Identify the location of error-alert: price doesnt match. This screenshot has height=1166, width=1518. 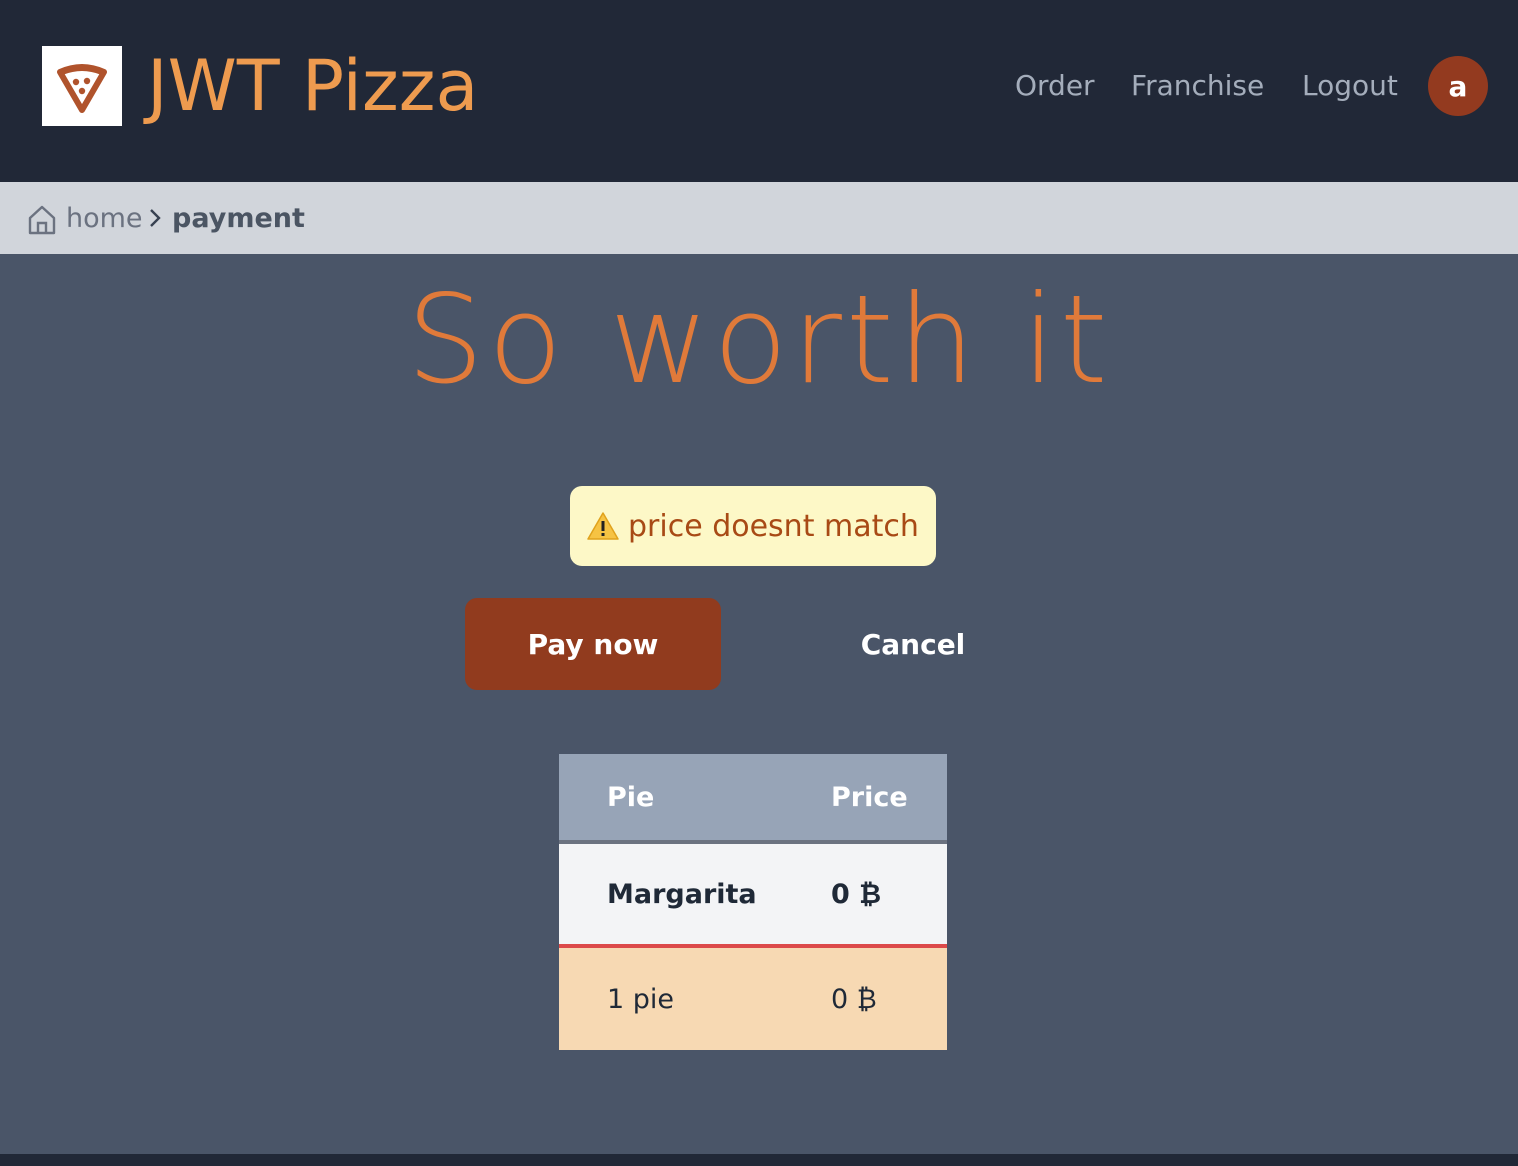
(753, 526).